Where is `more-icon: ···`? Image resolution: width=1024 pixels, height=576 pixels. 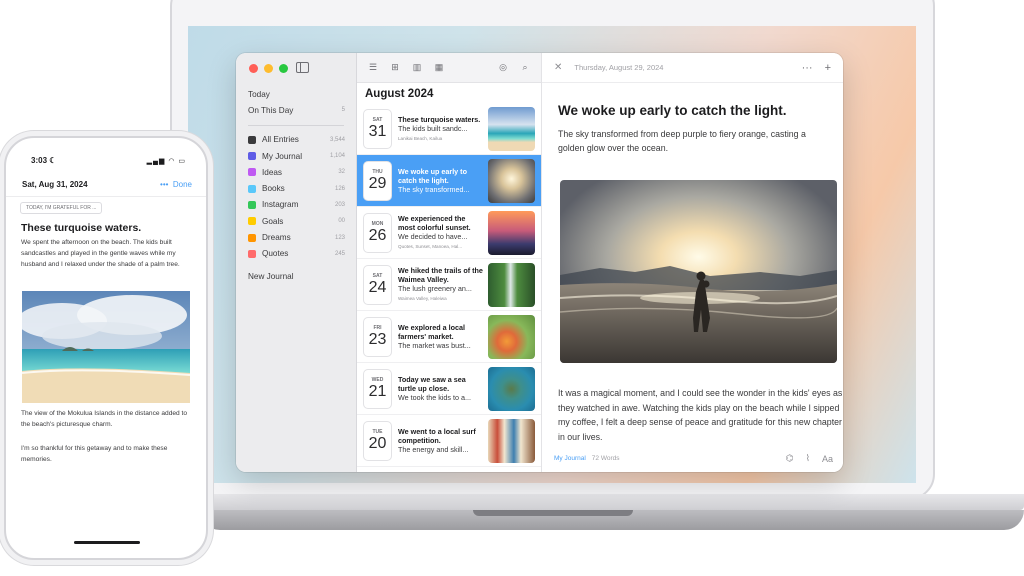
more-icon: ··· is located at coordinates (807, 68).